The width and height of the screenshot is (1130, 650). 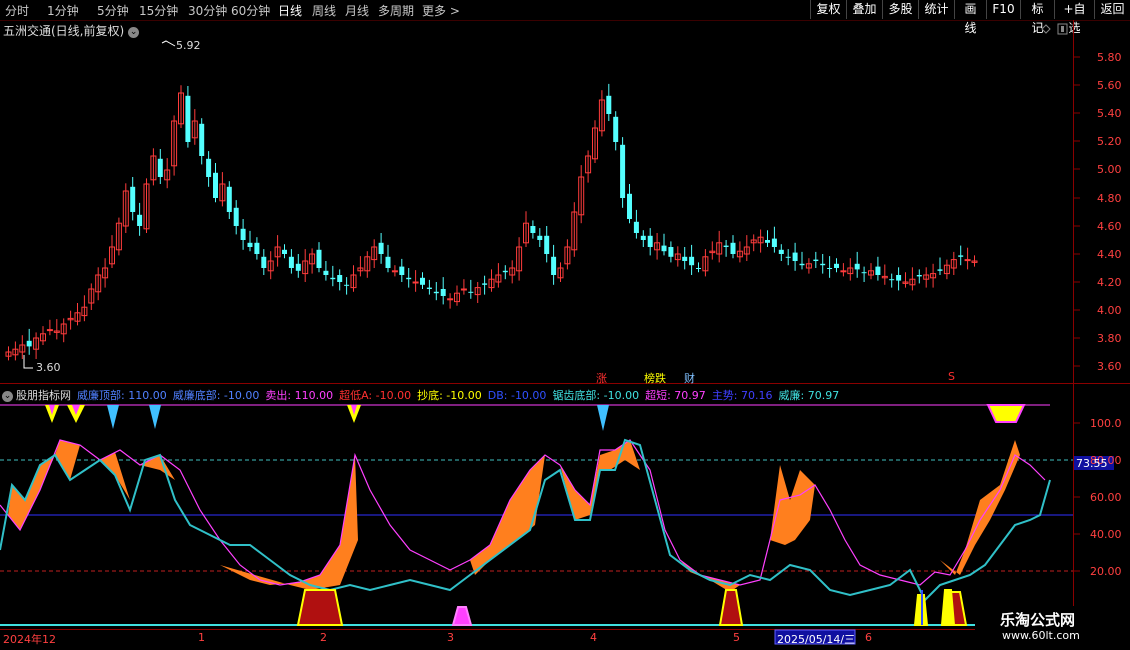 I want to click on date-tick-label: 6, so click(x=868, y=637).